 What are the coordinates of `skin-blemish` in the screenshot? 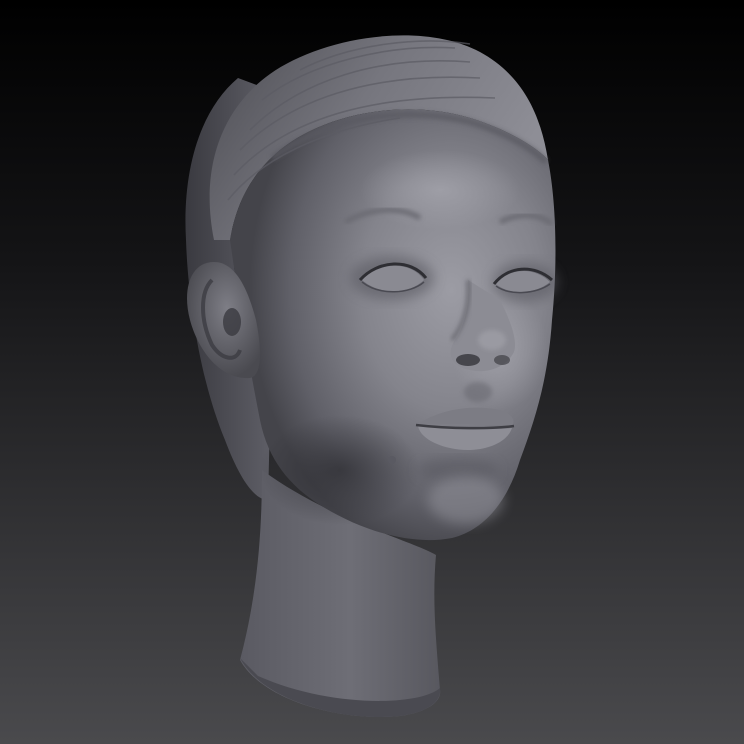 It's located at (392, 460).